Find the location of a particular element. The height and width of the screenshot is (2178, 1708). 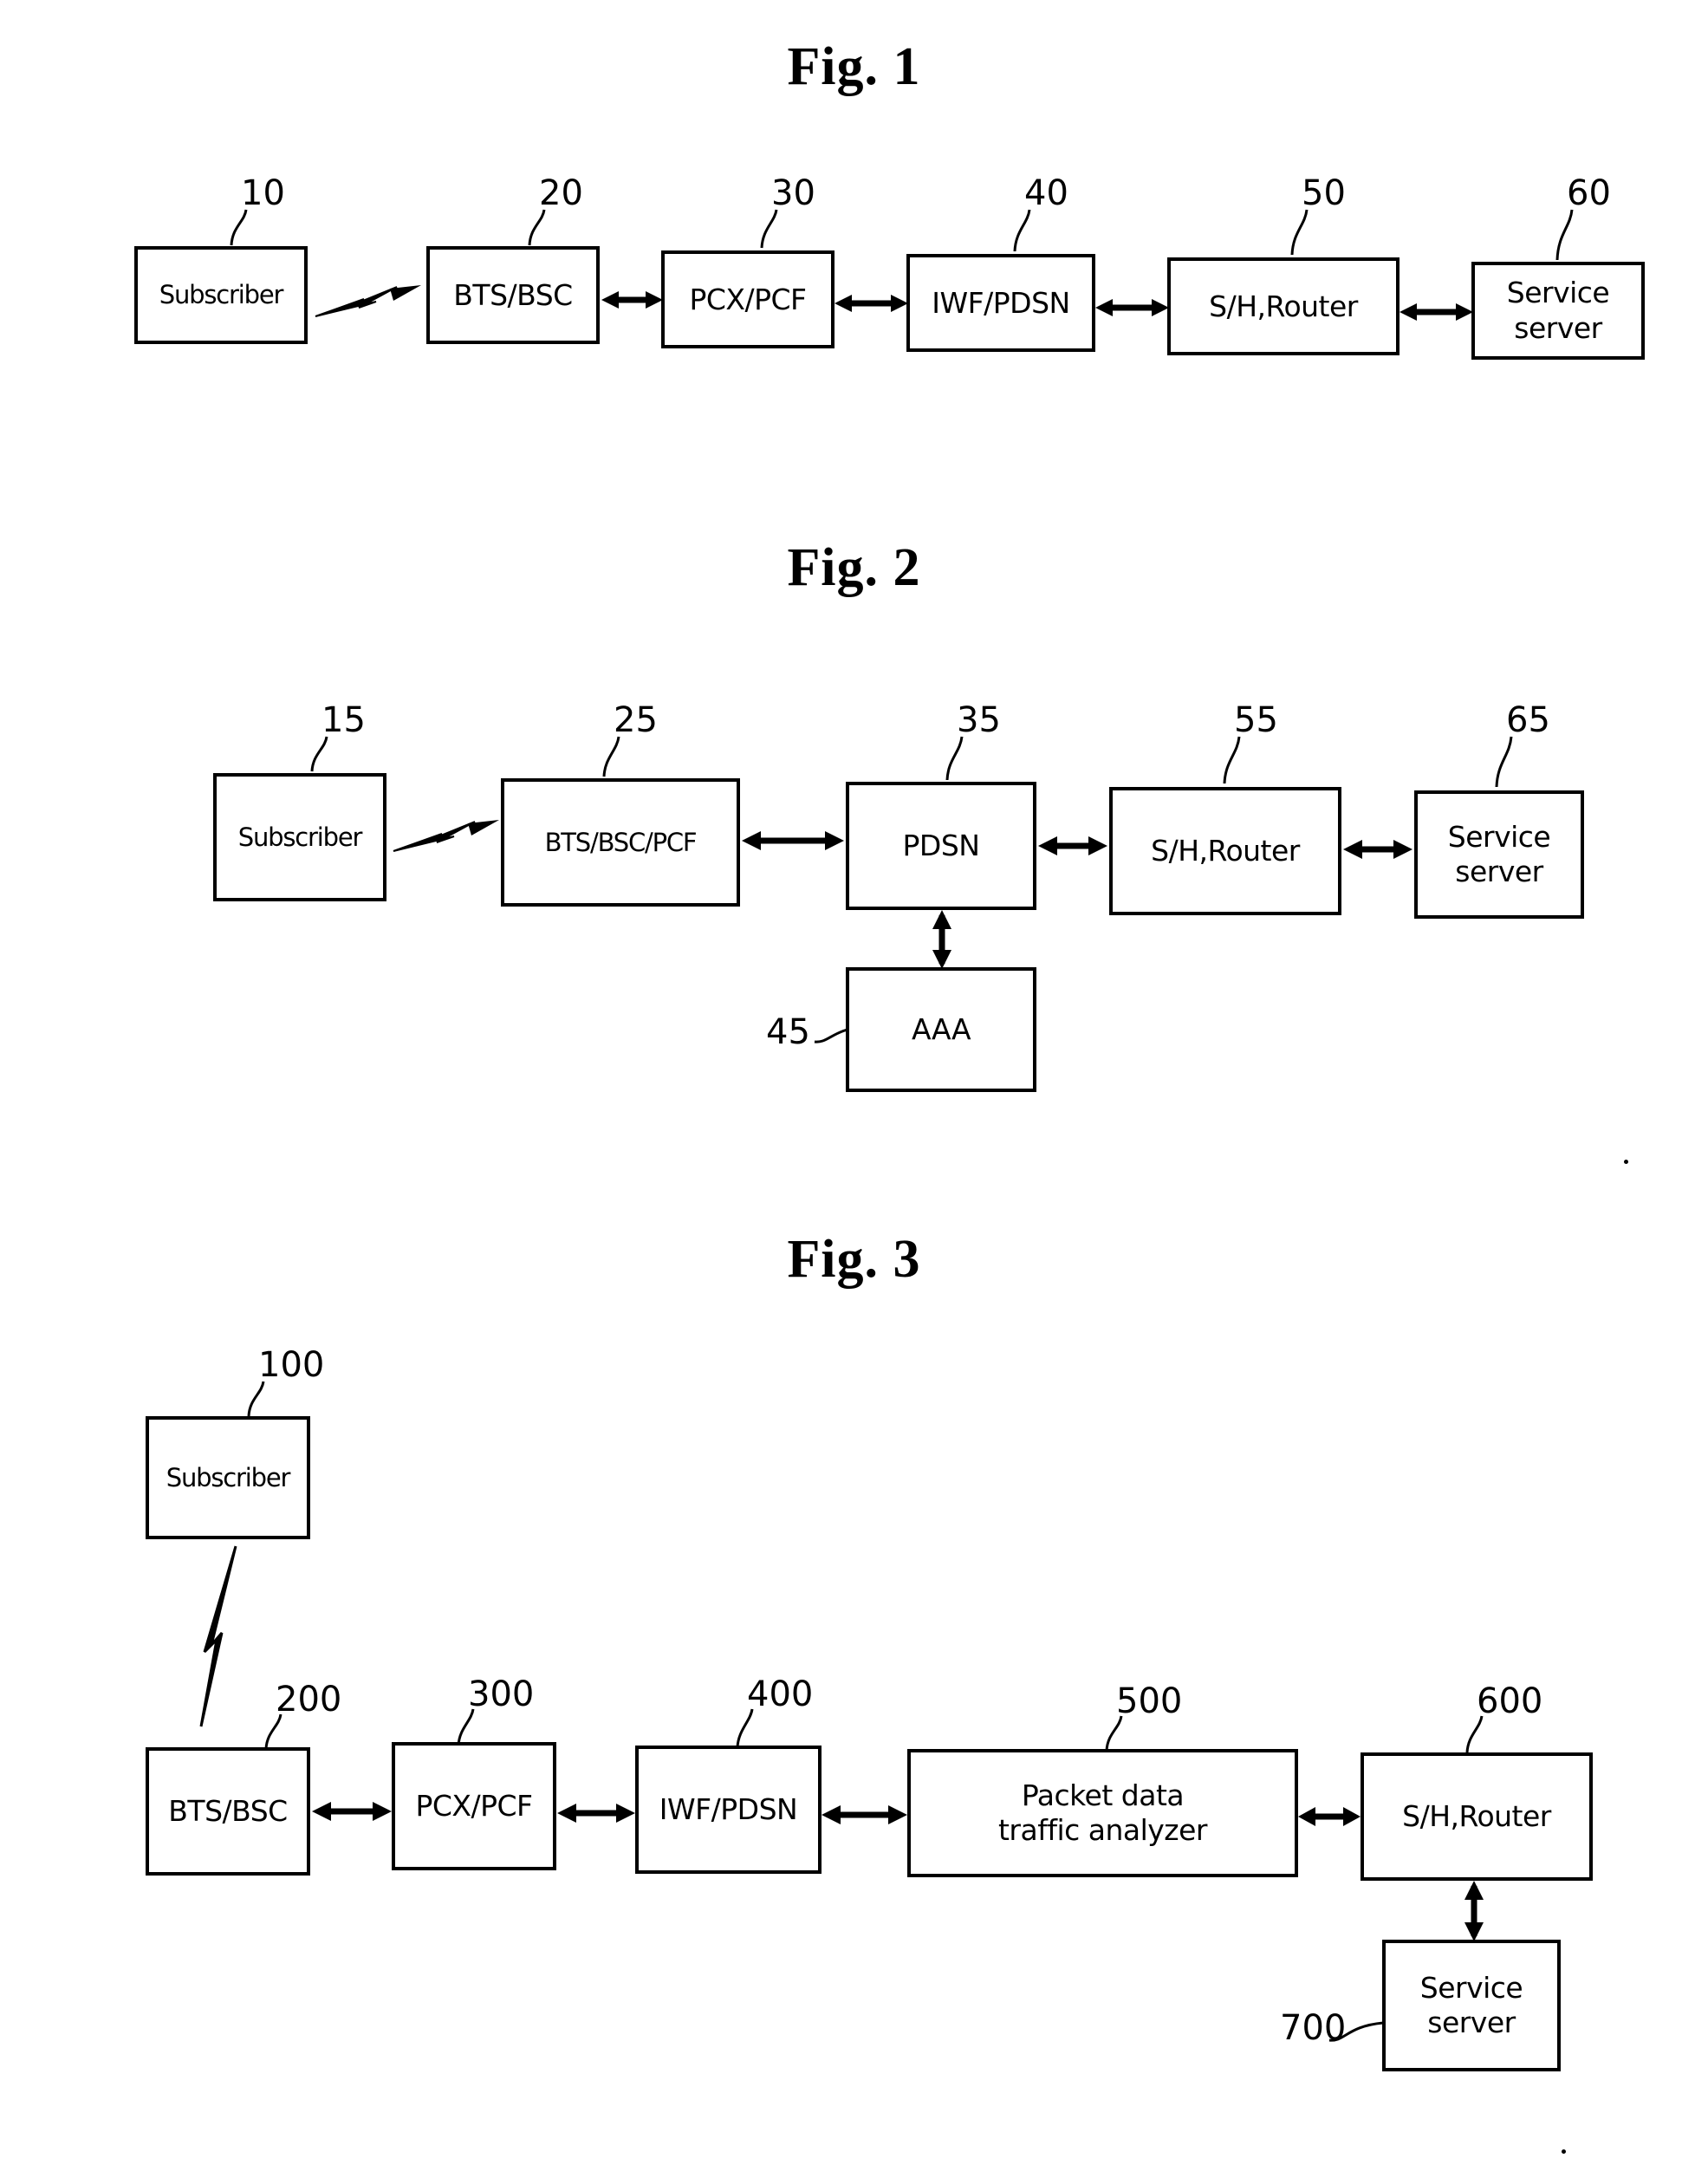

fig3-node-packet-data-traffic-analyzer: Packet data traffic analyzer is located at coordinates (1102, 1813).